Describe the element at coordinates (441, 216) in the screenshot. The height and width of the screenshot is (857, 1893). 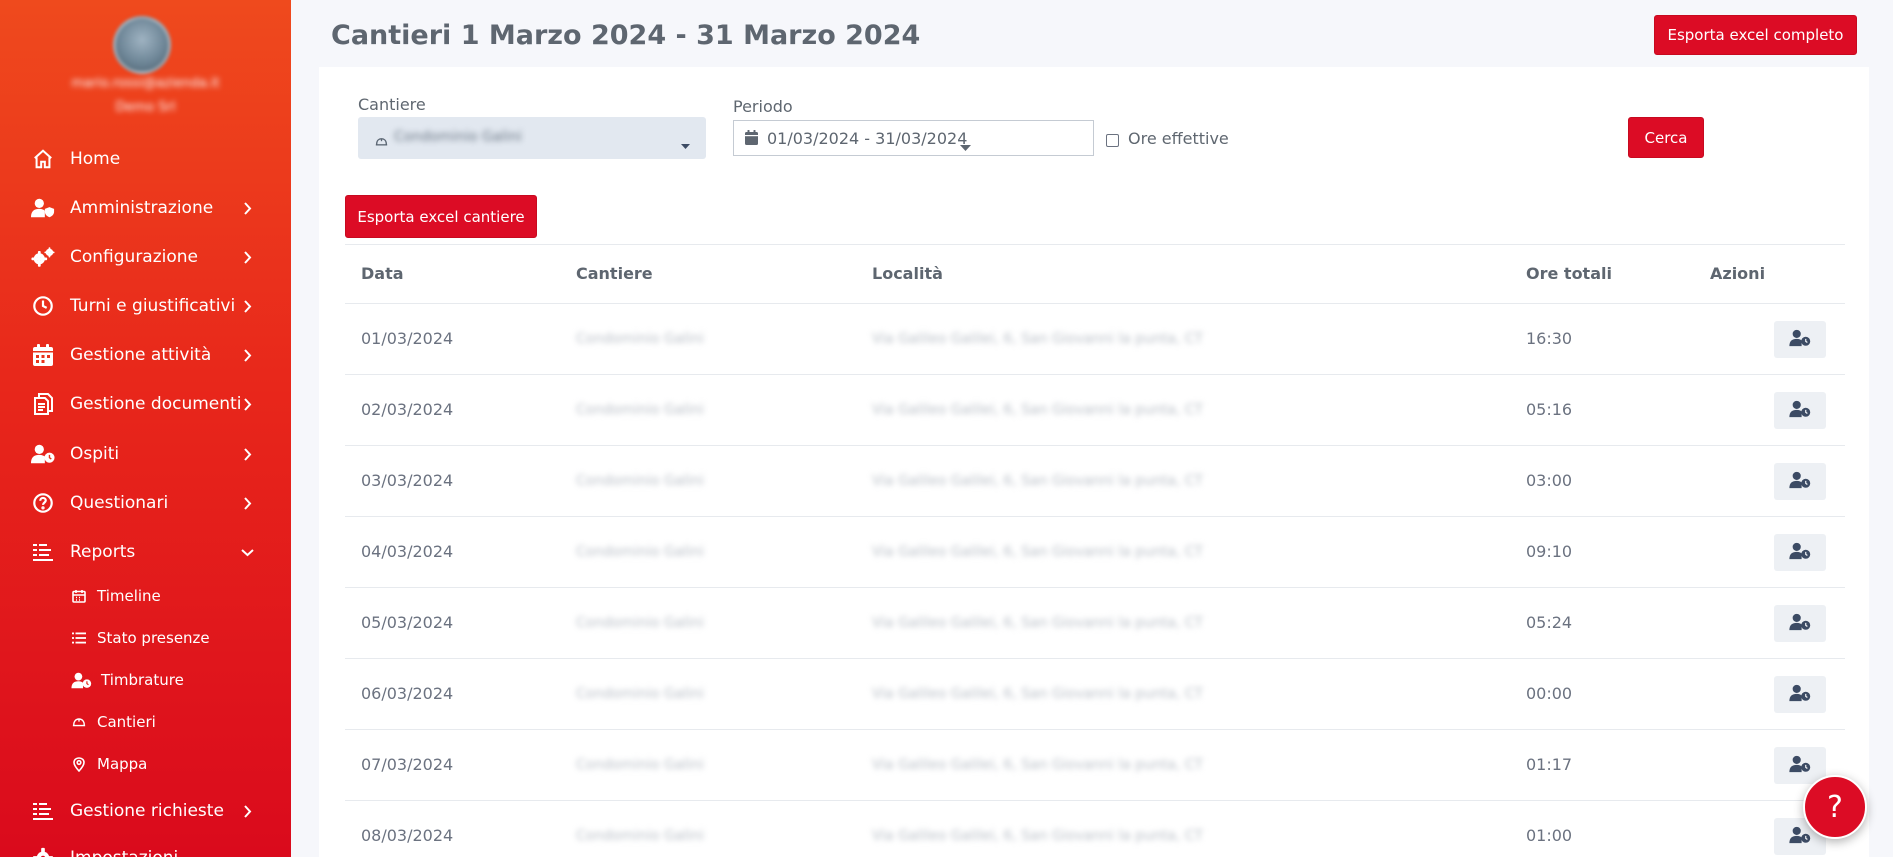
I see `export-cantiere-excel-button: Esporta excel cantiere` at that location.